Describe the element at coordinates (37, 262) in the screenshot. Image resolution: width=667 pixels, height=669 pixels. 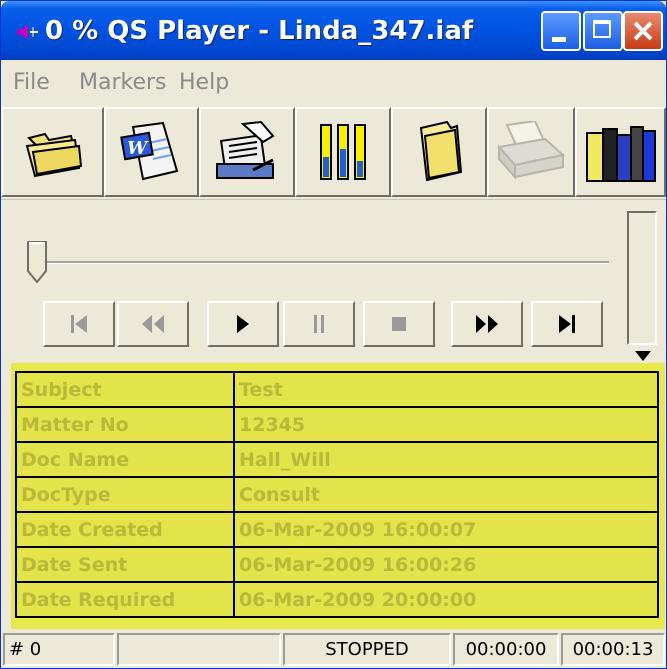
I see `position-slider-thumb` at that location.